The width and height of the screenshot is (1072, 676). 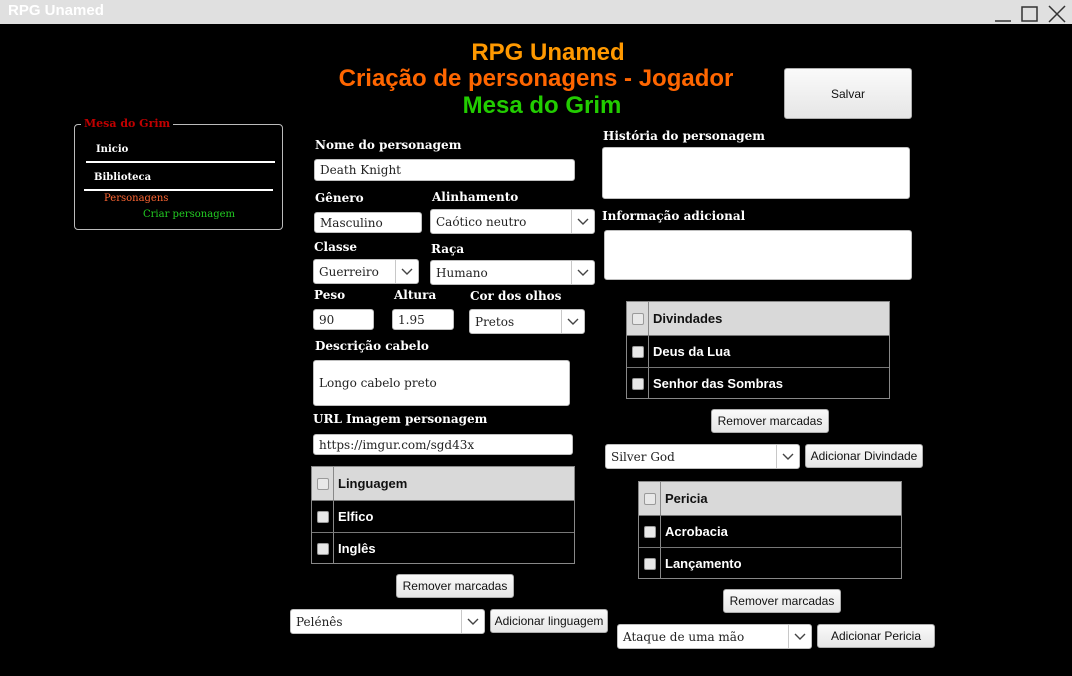 I want to click on sidebar-item-personagens: Personagens, so click(x=136, y=198).